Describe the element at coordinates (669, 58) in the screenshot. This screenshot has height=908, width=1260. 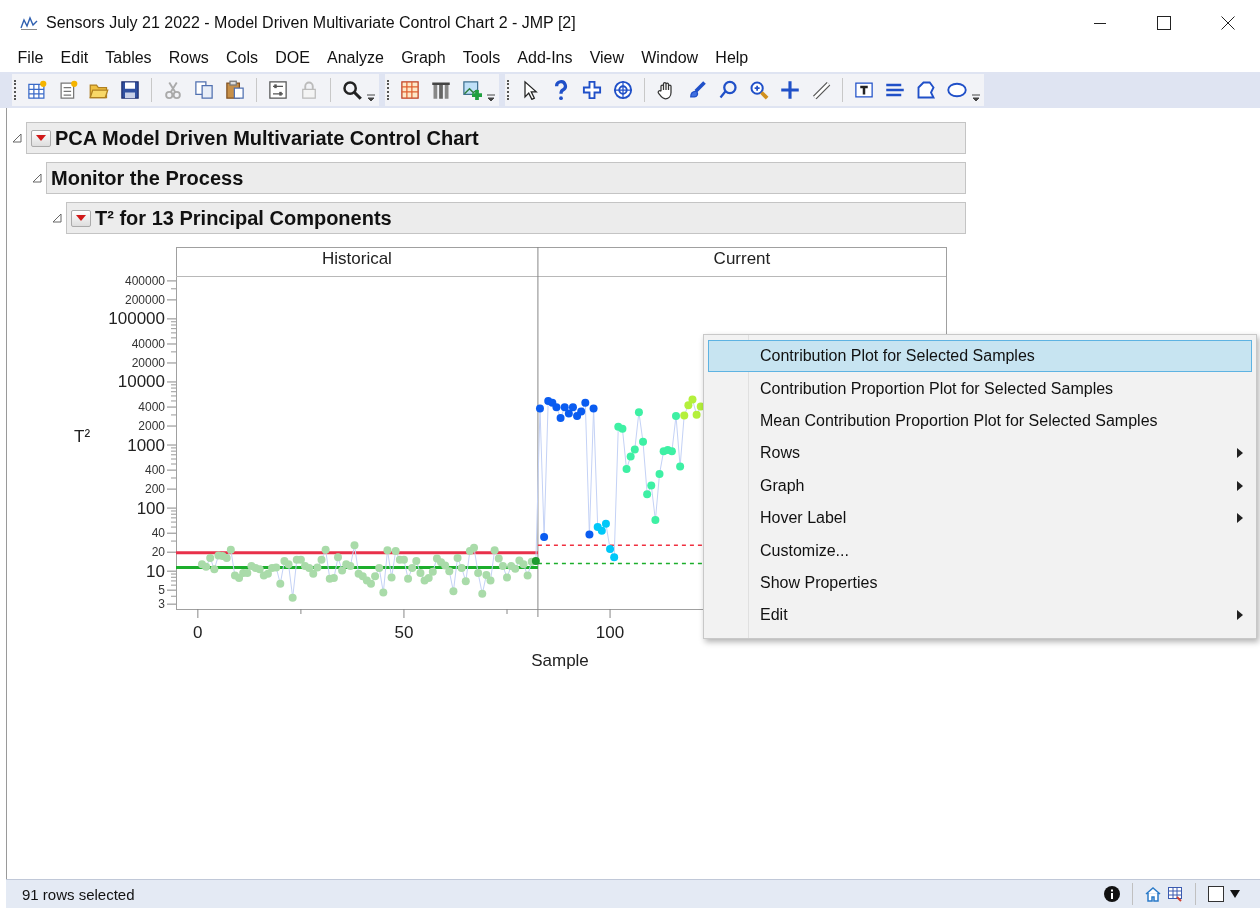
I see `menu-item: Window` at that location.